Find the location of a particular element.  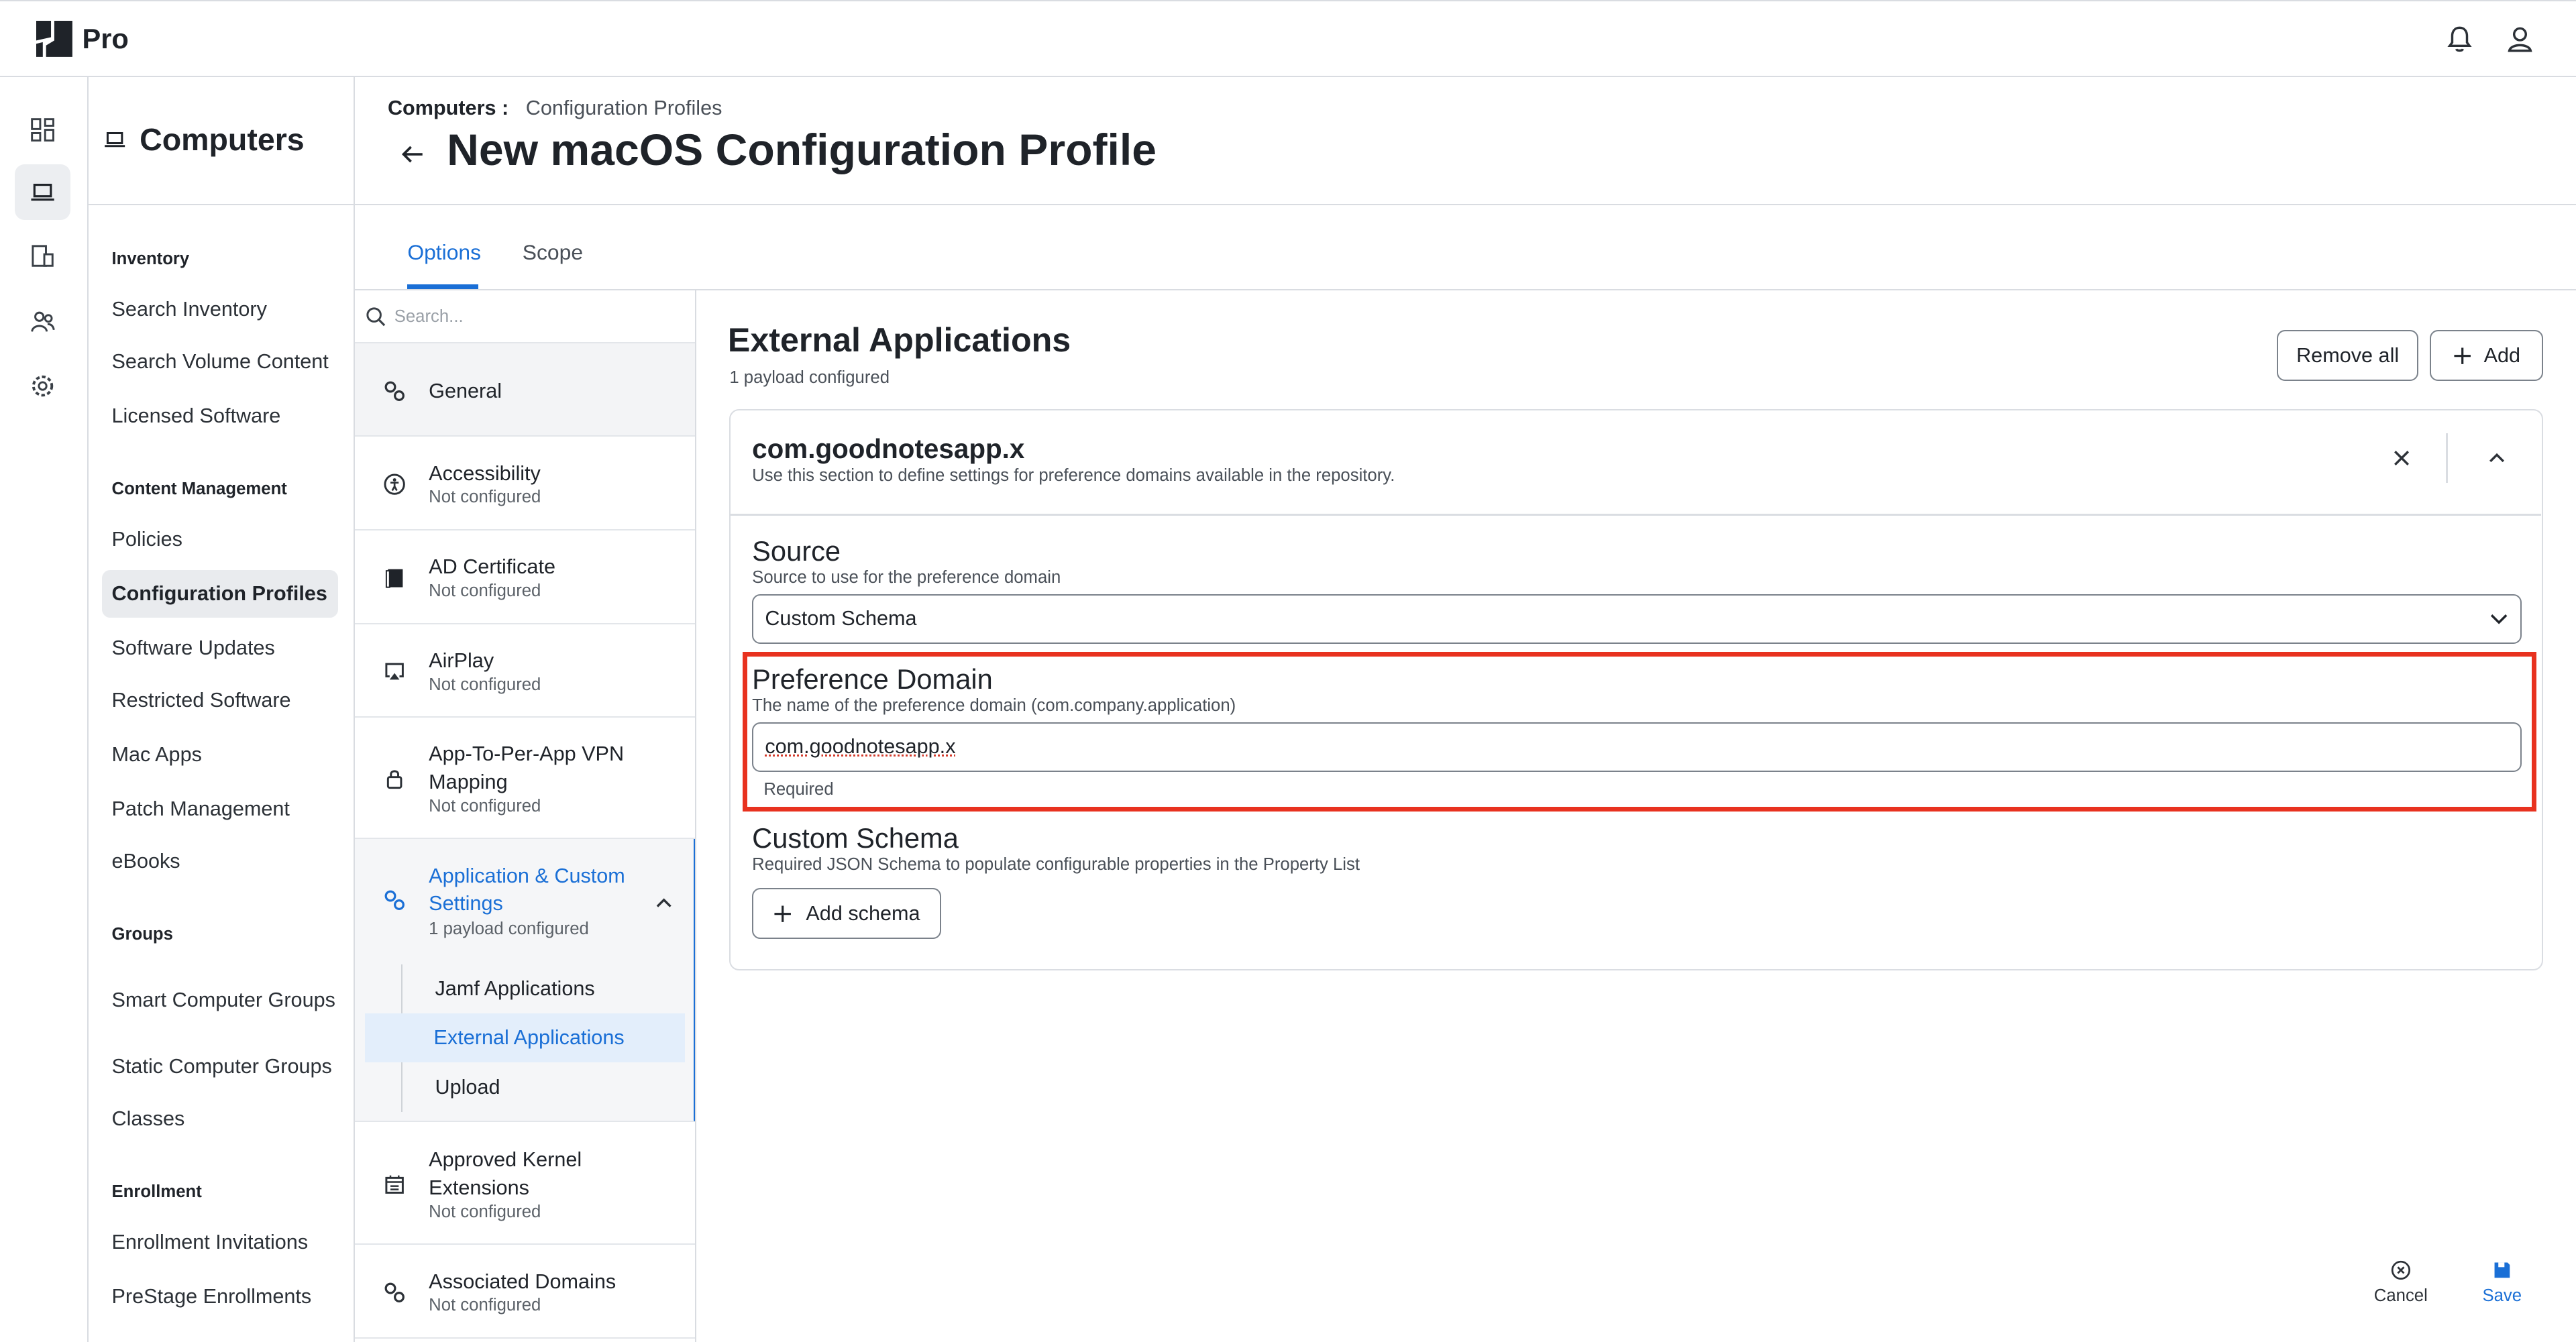

card-header-divider is located at coordinates (1636, 515).